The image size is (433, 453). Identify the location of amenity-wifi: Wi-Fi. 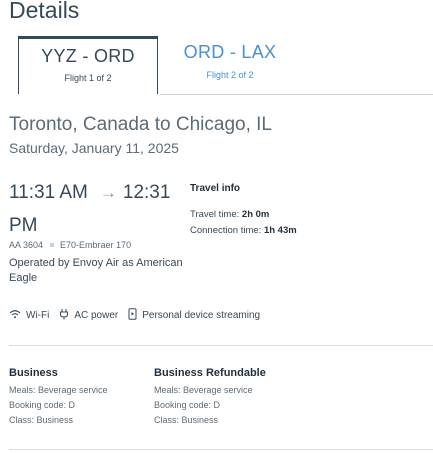
(29, 315).